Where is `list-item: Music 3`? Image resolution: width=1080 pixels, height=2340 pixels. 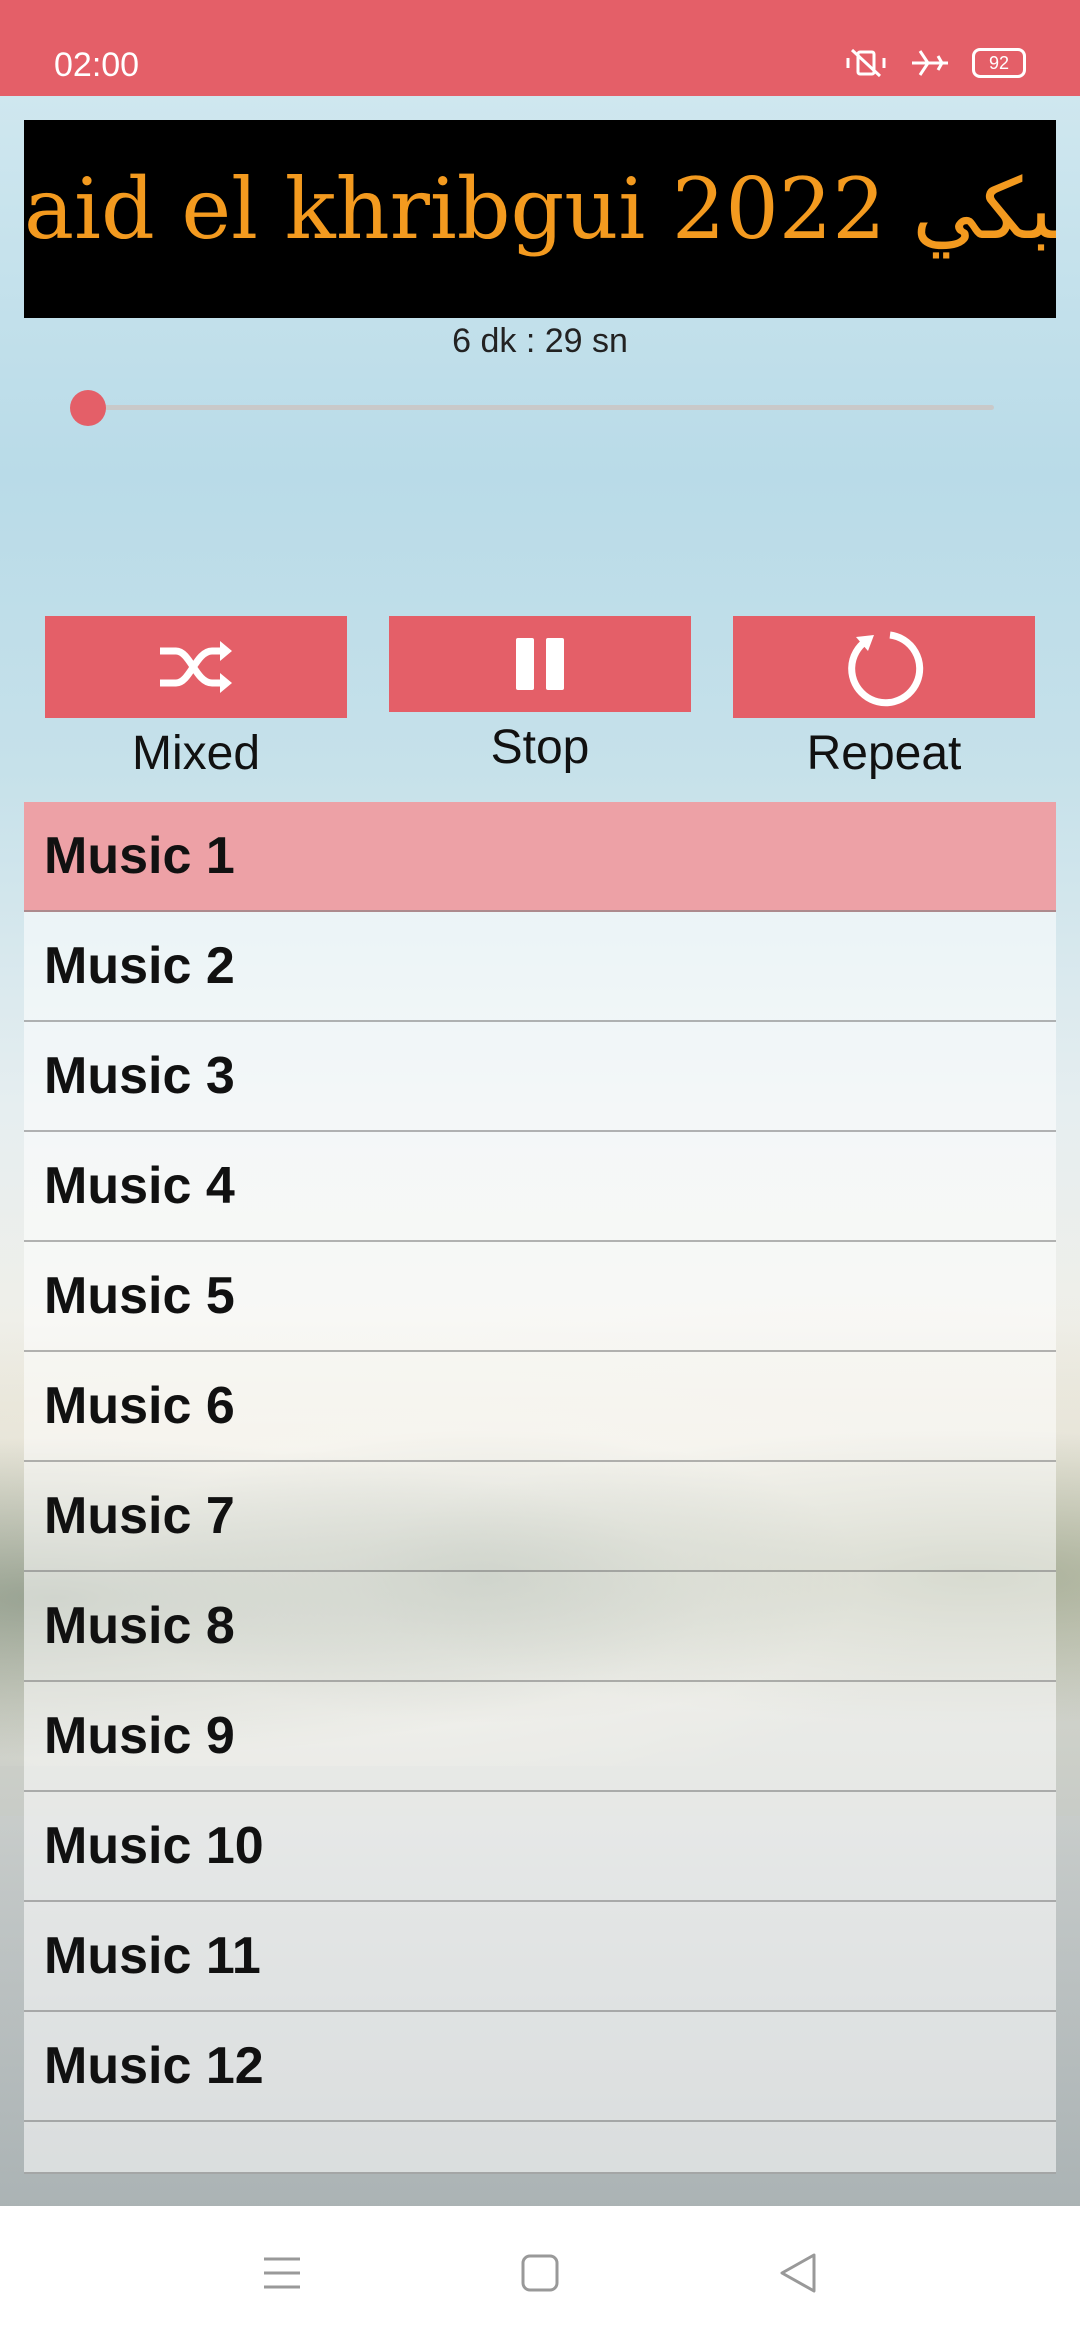
list-item: Music 3 is located at coordinates (540, 1077).